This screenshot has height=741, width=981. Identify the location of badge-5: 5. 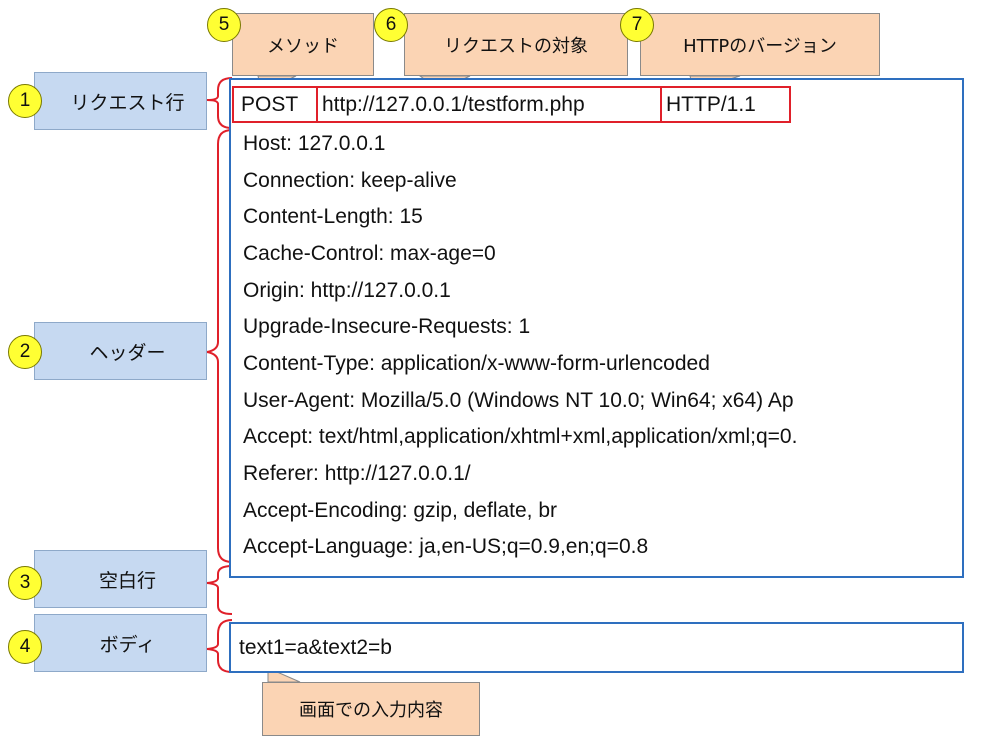
(224, 25).